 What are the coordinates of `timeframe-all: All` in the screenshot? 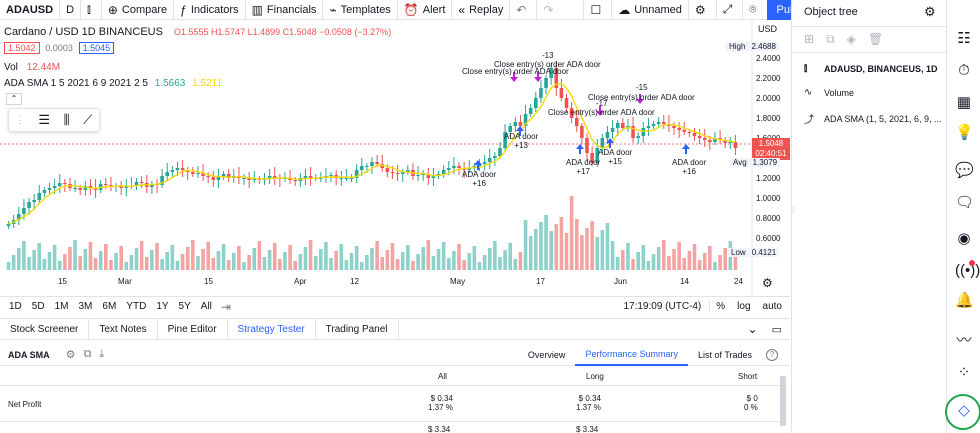 It's located at (206, 306).